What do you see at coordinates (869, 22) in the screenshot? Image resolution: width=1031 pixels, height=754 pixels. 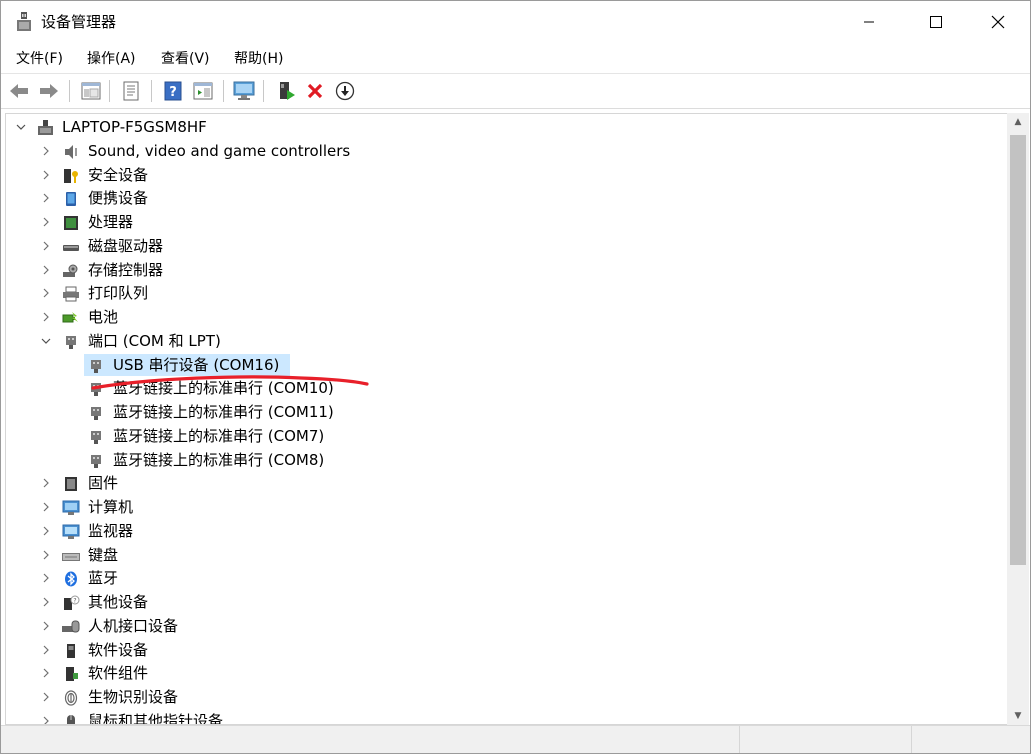 I see `minimize-button` at bounding box center [869, 22].